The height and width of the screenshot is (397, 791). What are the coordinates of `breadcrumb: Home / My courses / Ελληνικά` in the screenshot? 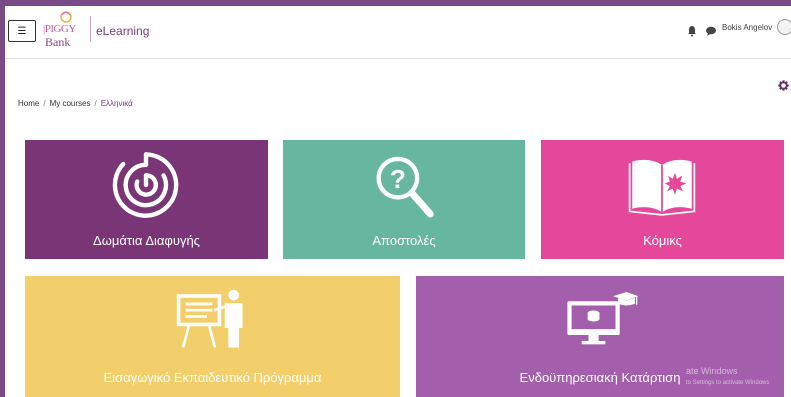 It's located at (75, 103).